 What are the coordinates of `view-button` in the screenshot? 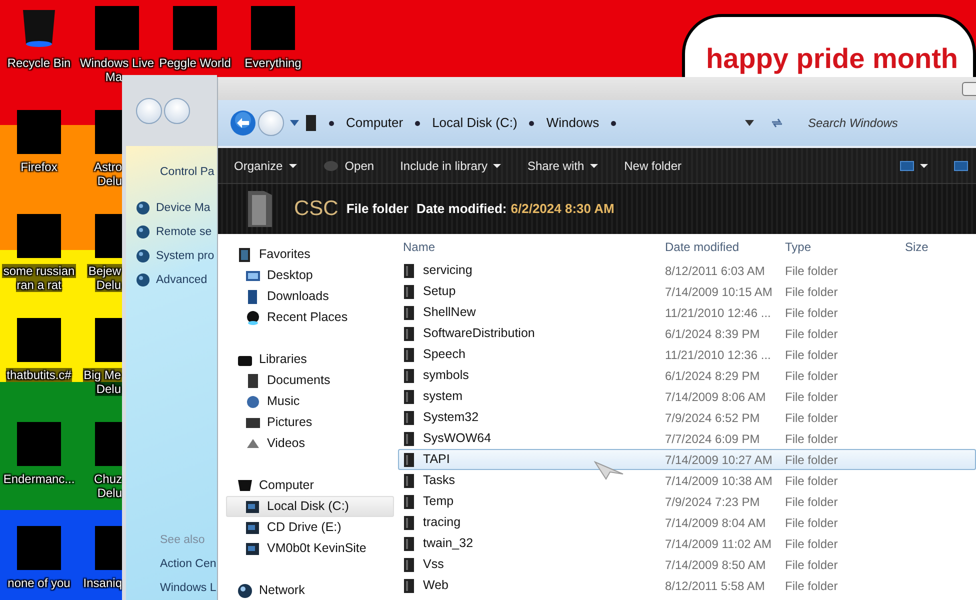 It's located at (914, 165).